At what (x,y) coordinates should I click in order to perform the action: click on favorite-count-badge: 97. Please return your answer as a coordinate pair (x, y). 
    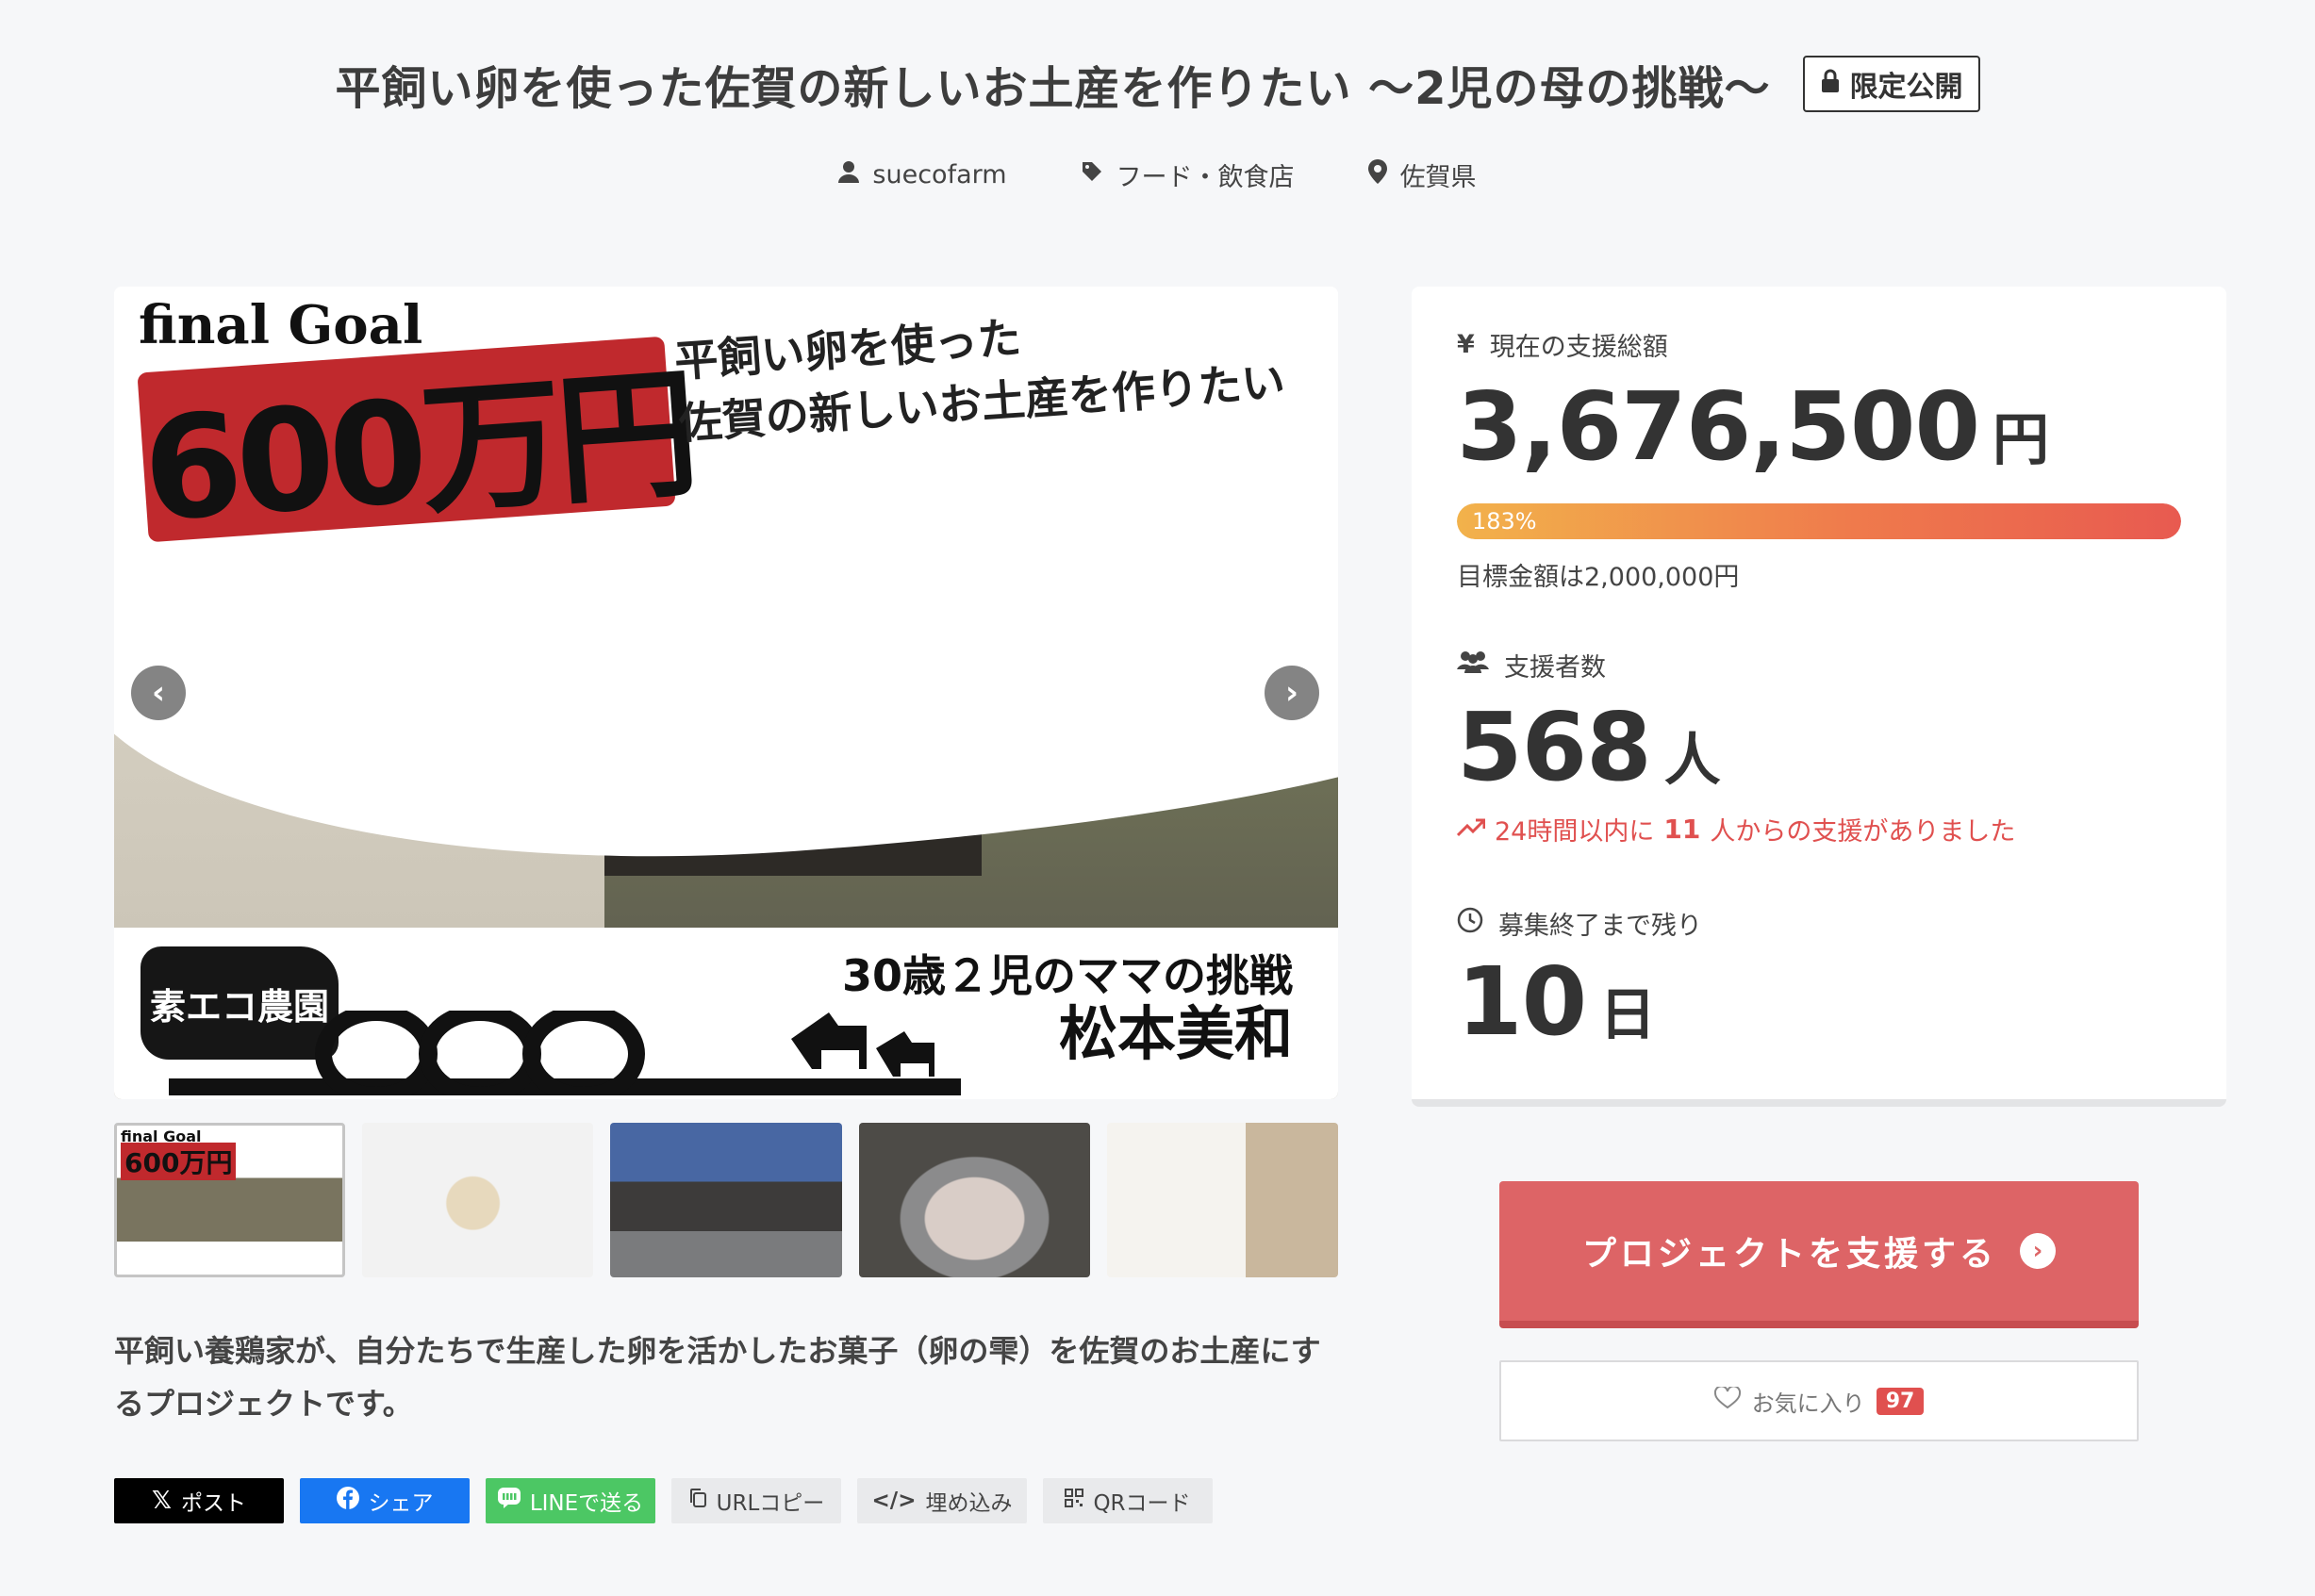
    Looking at the image, I should click on (1900, 1401).